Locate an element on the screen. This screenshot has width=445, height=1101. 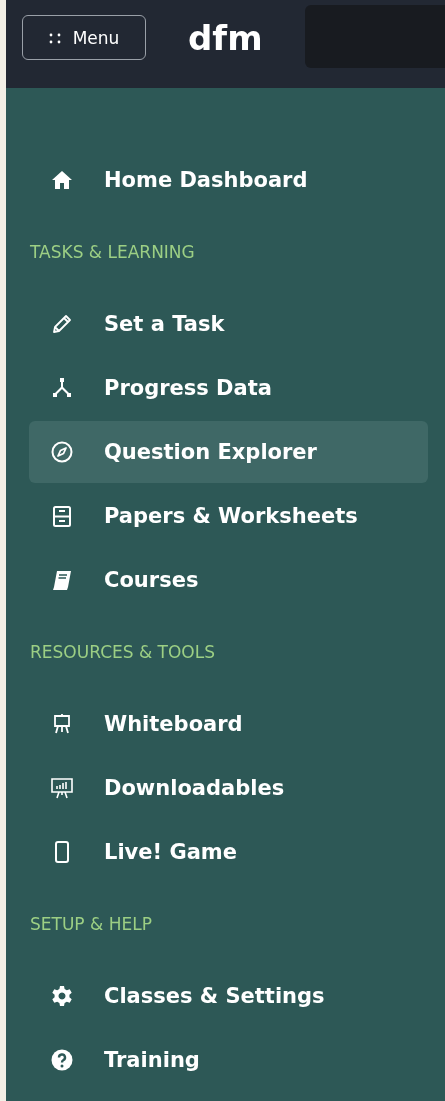
home-icon is located at coordinates (62, 180).